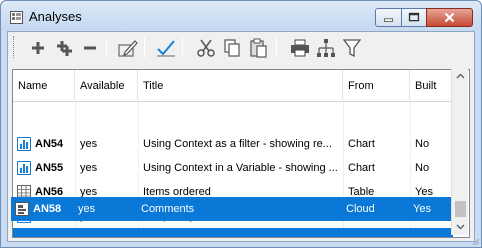 The image size is (482, 248). I want to click on paste-icon, so click(258, 48).